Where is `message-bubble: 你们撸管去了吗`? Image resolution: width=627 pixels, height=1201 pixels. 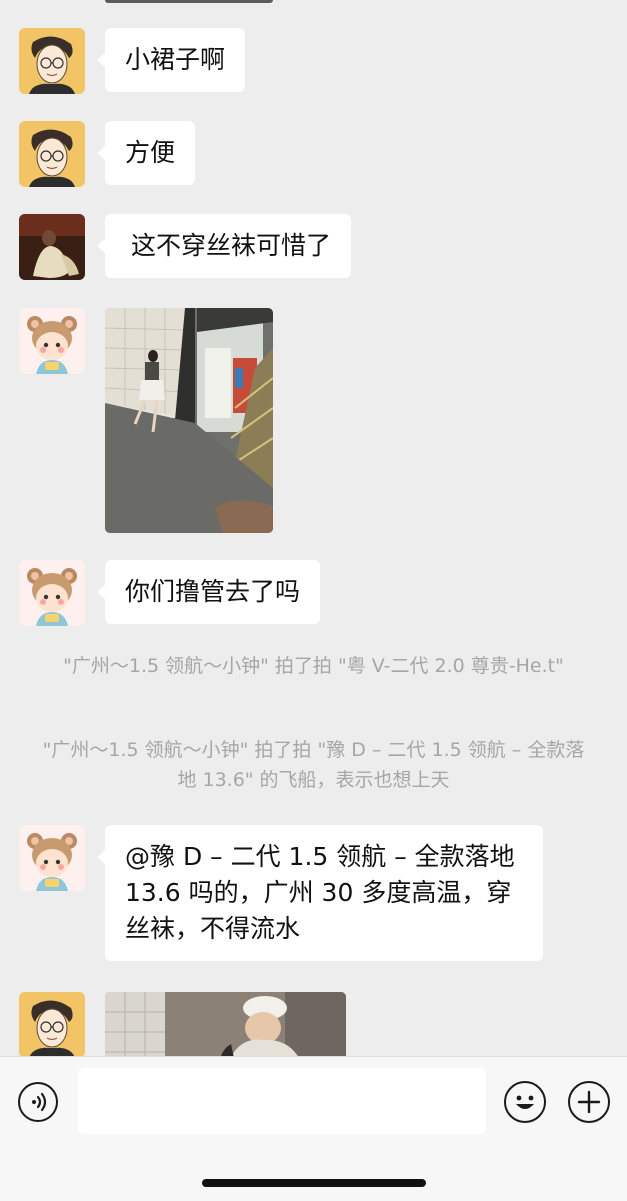
message-bubble: 你们撸管去了吗 is located at coordinates (208, 592).